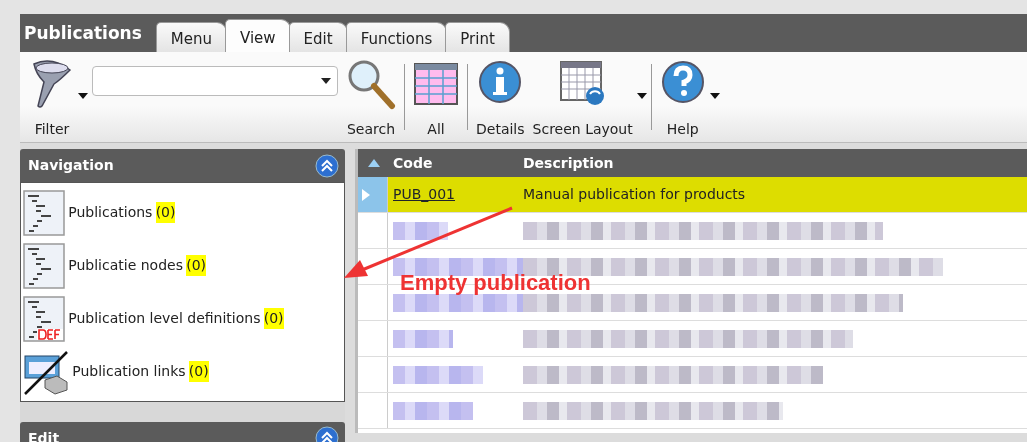  I want to click on outline-definition-icon, so click(44, 318).